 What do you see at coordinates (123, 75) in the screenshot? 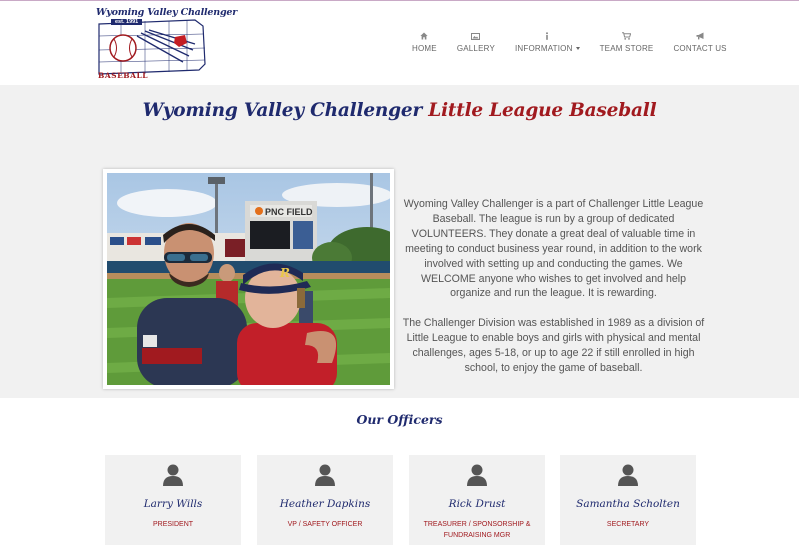
I see `logo-subtitle: BASEBALL` at bounding box center [123, 75].